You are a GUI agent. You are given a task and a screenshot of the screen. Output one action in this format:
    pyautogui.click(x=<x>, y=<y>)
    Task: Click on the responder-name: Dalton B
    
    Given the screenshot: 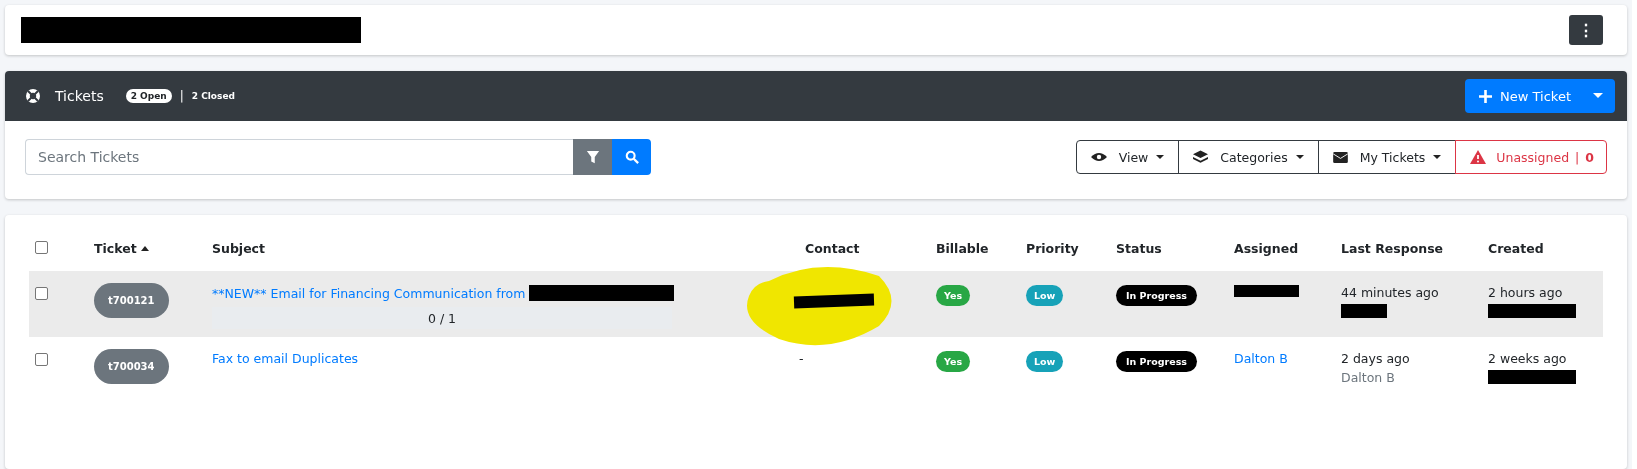 What is the action you would take?
    pyautogui.click(x=1368, y=377)
    